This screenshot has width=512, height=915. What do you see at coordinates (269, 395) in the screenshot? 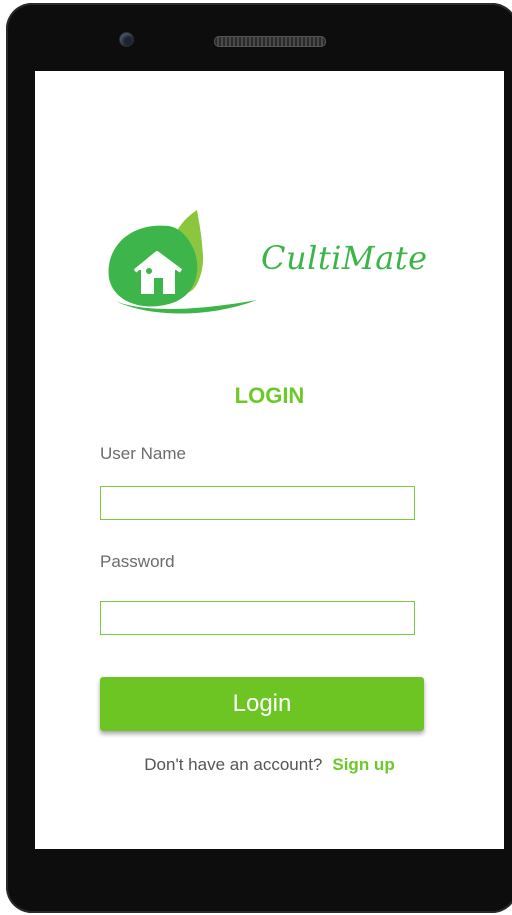
I see `page-title: LOGIN` at bounding box center [269, 395].